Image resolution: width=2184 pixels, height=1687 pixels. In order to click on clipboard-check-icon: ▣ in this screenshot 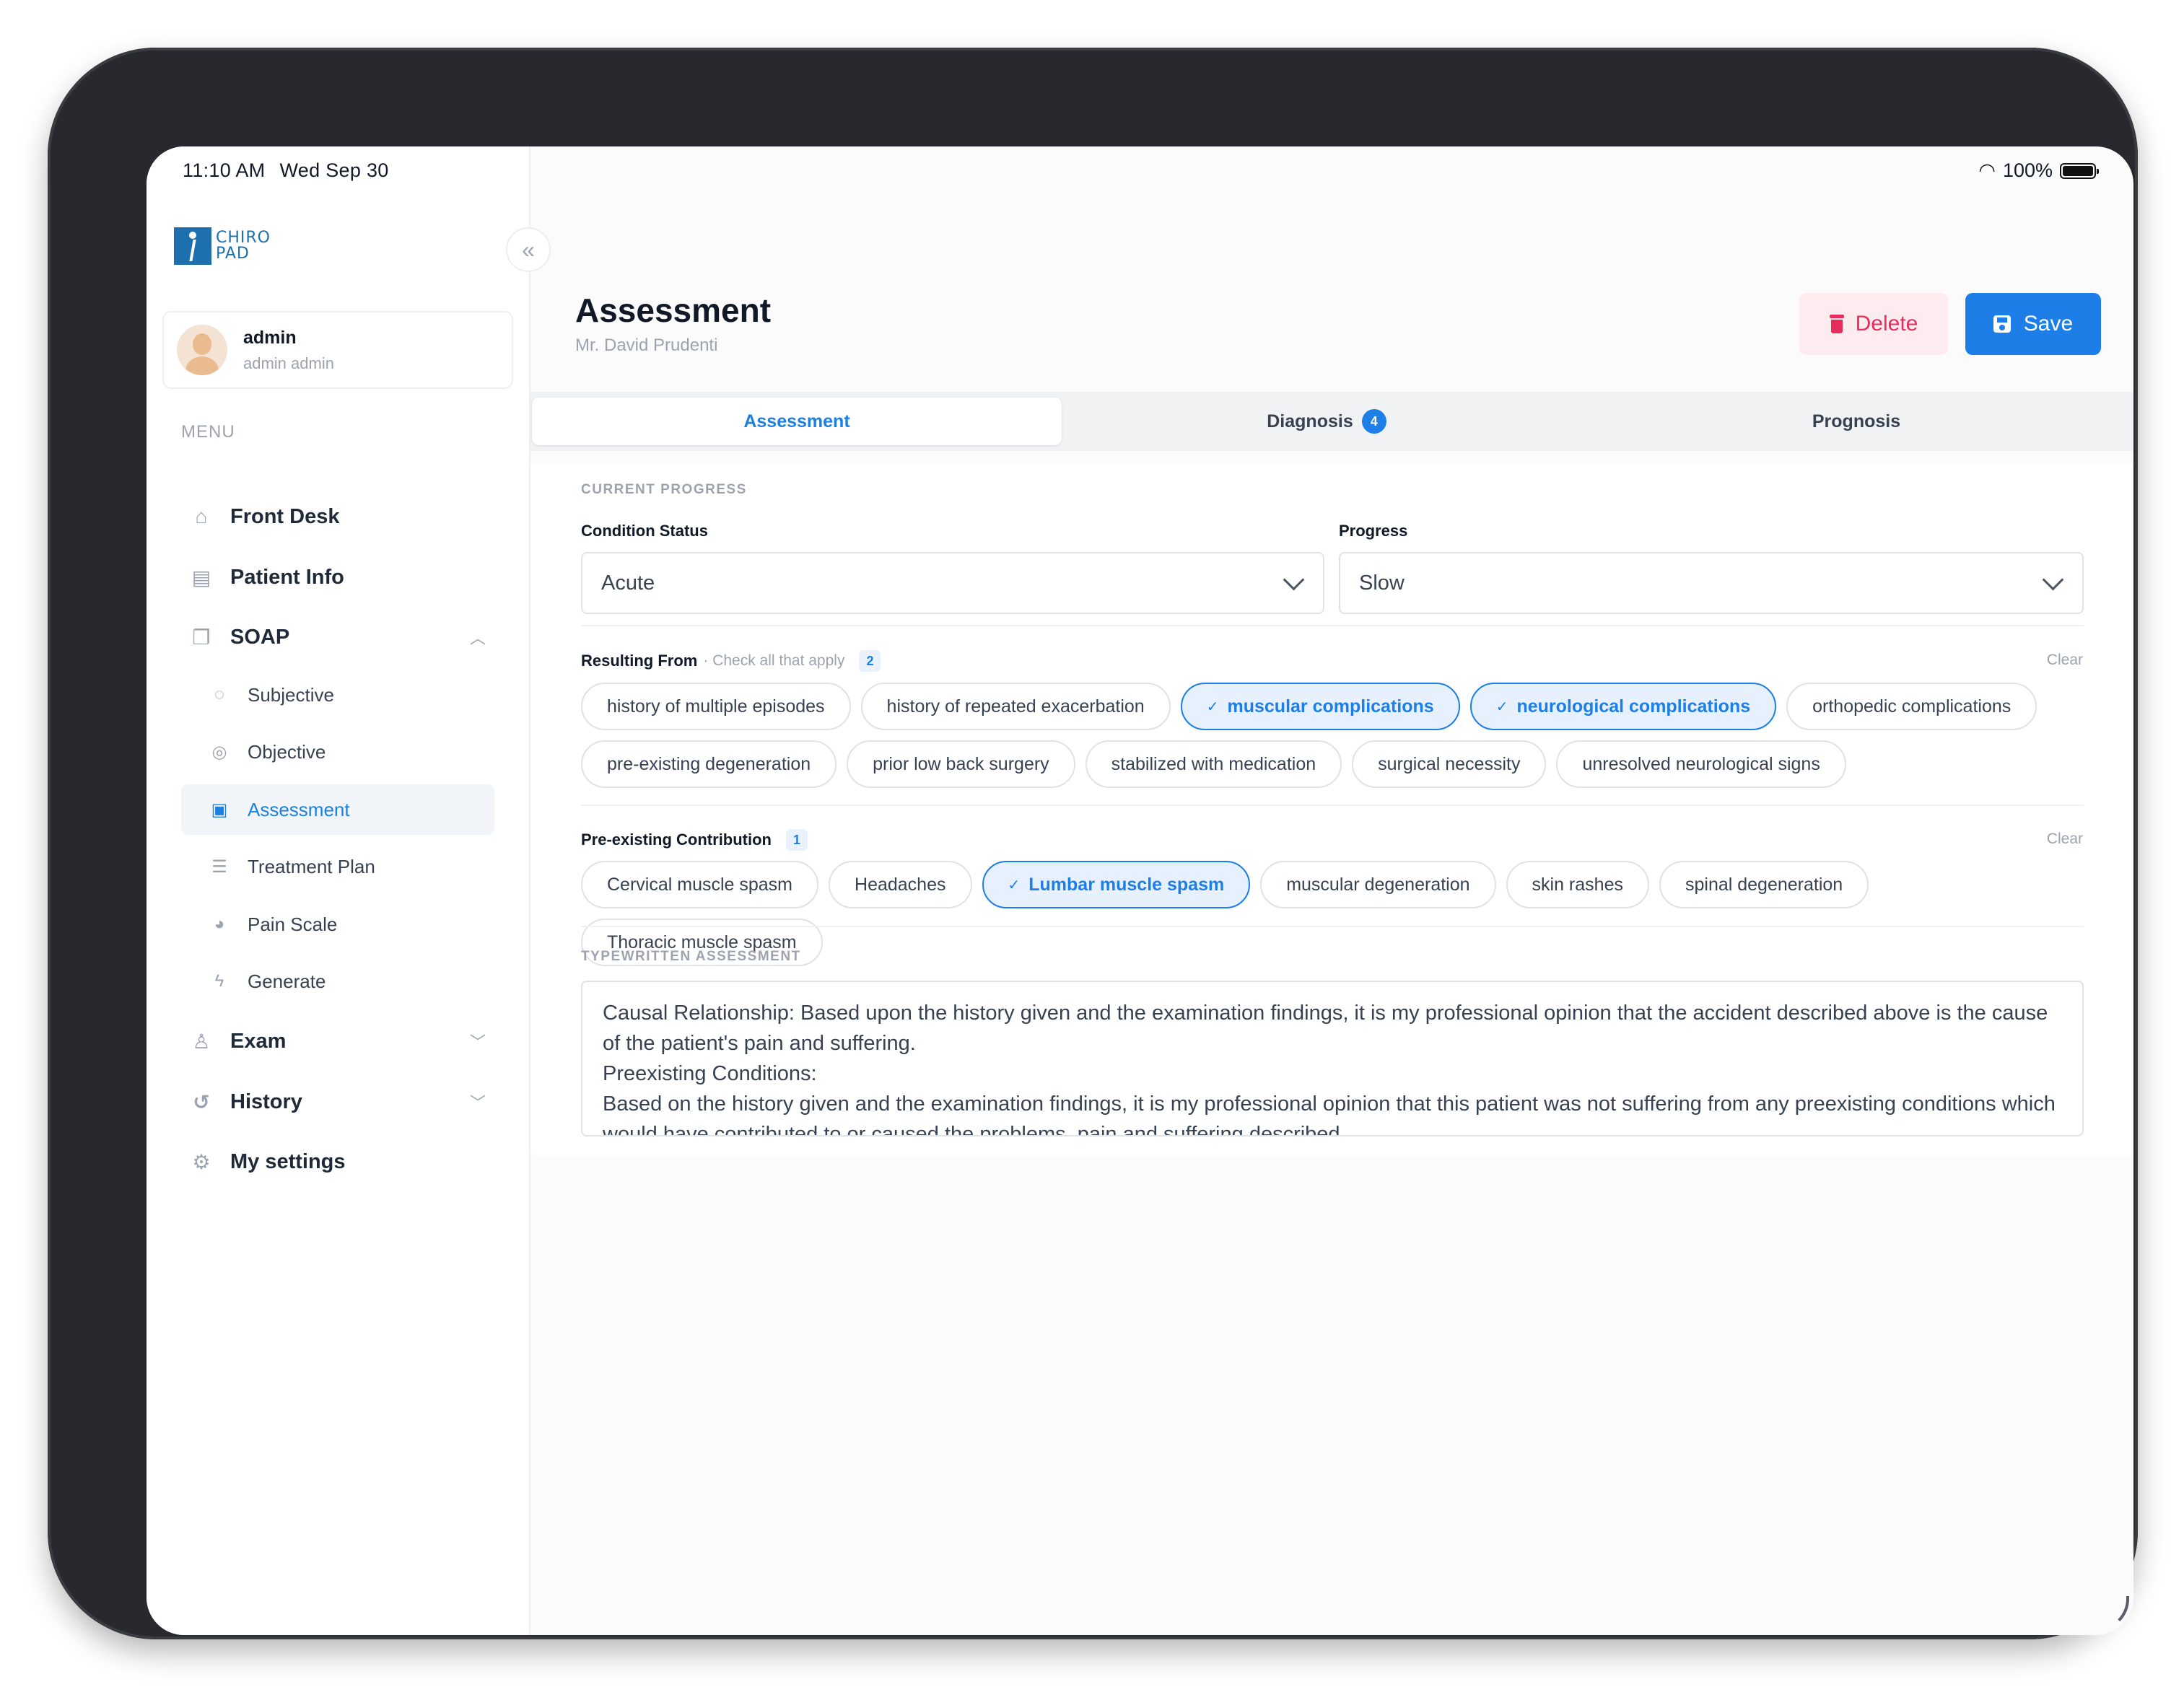, I will do `click(219, 809)`.